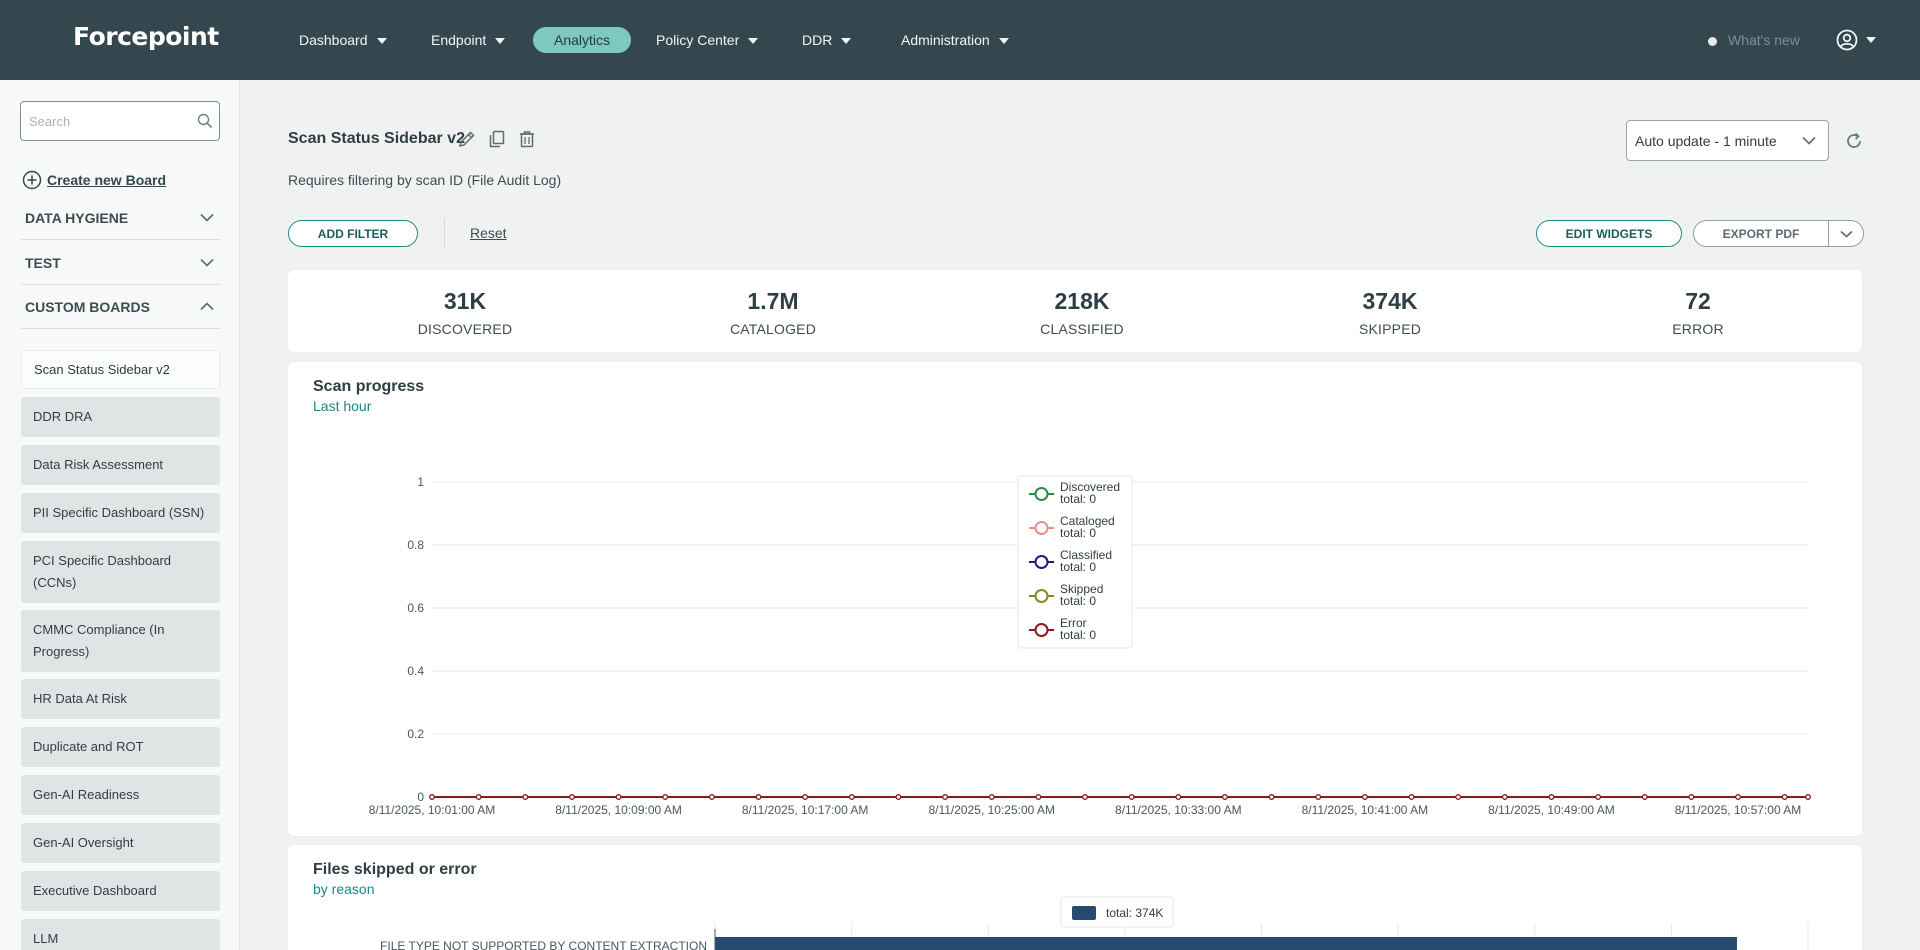 The width and height of the screenshot is (1920, 950). Describe the element at coordinates (120, 417) in the screenshot. I see `board-item-ddr-dra: DDR DRA` at that location.